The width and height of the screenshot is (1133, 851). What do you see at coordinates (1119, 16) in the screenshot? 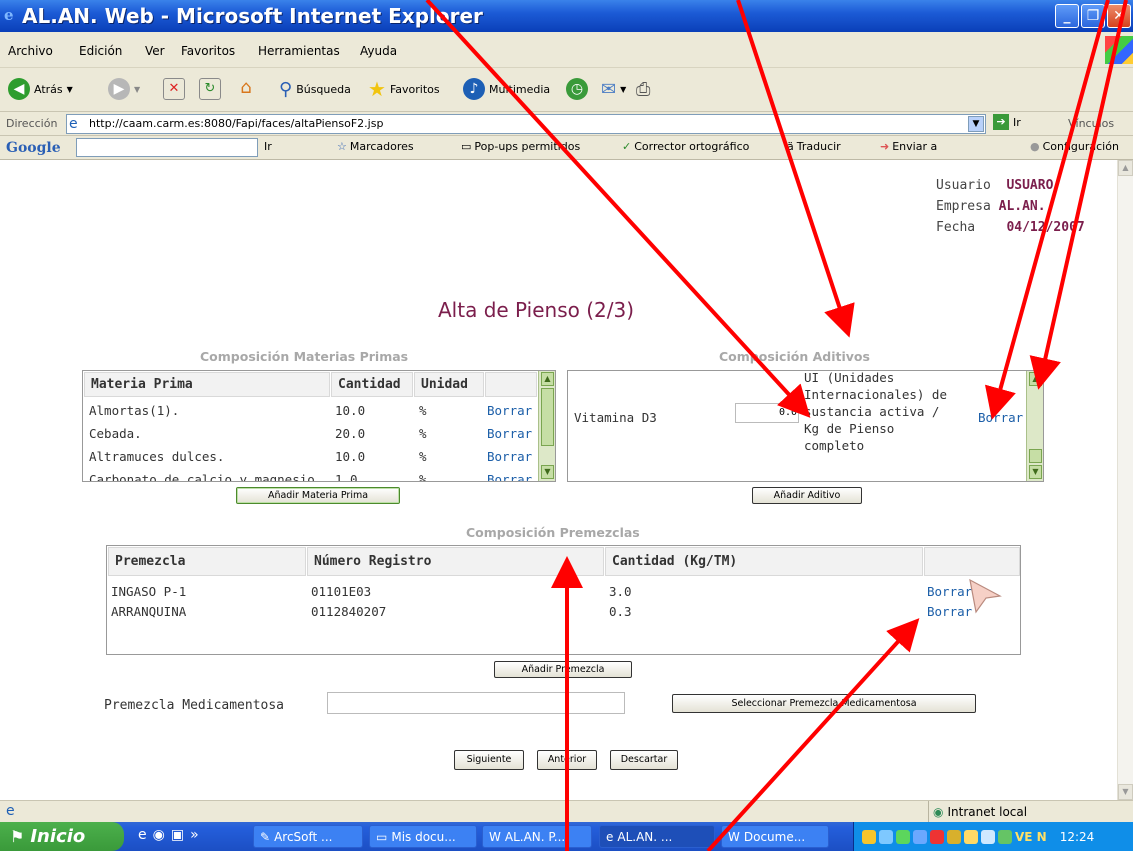
I see `close-button: ✕` at bounding box center [1119, 16].